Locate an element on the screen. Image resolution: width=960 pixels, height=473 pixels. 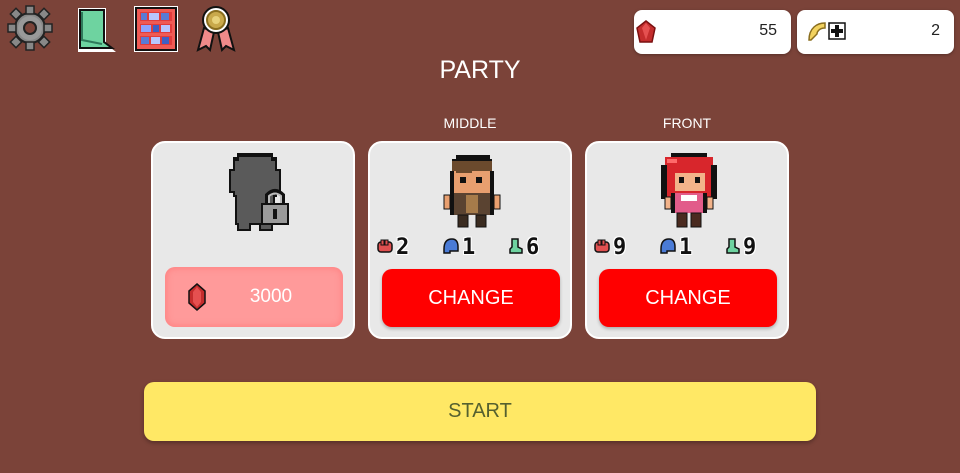
middle-slot-card: 2 1 6 CHANGE is located at coordinates (470, 240).